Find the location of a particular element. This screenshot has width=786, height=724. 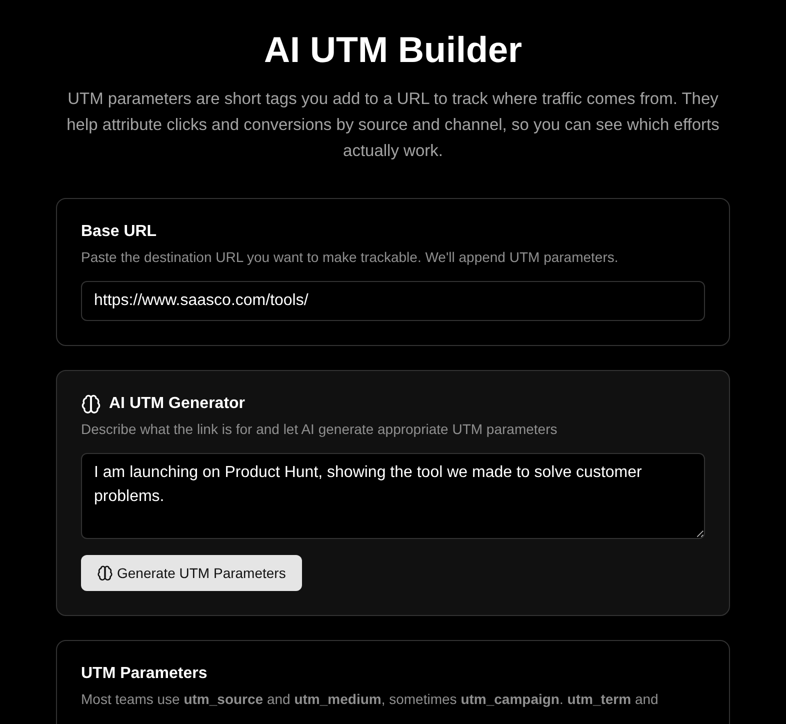

page-title: AI UTM Builder is located at coordinates (393, 50).